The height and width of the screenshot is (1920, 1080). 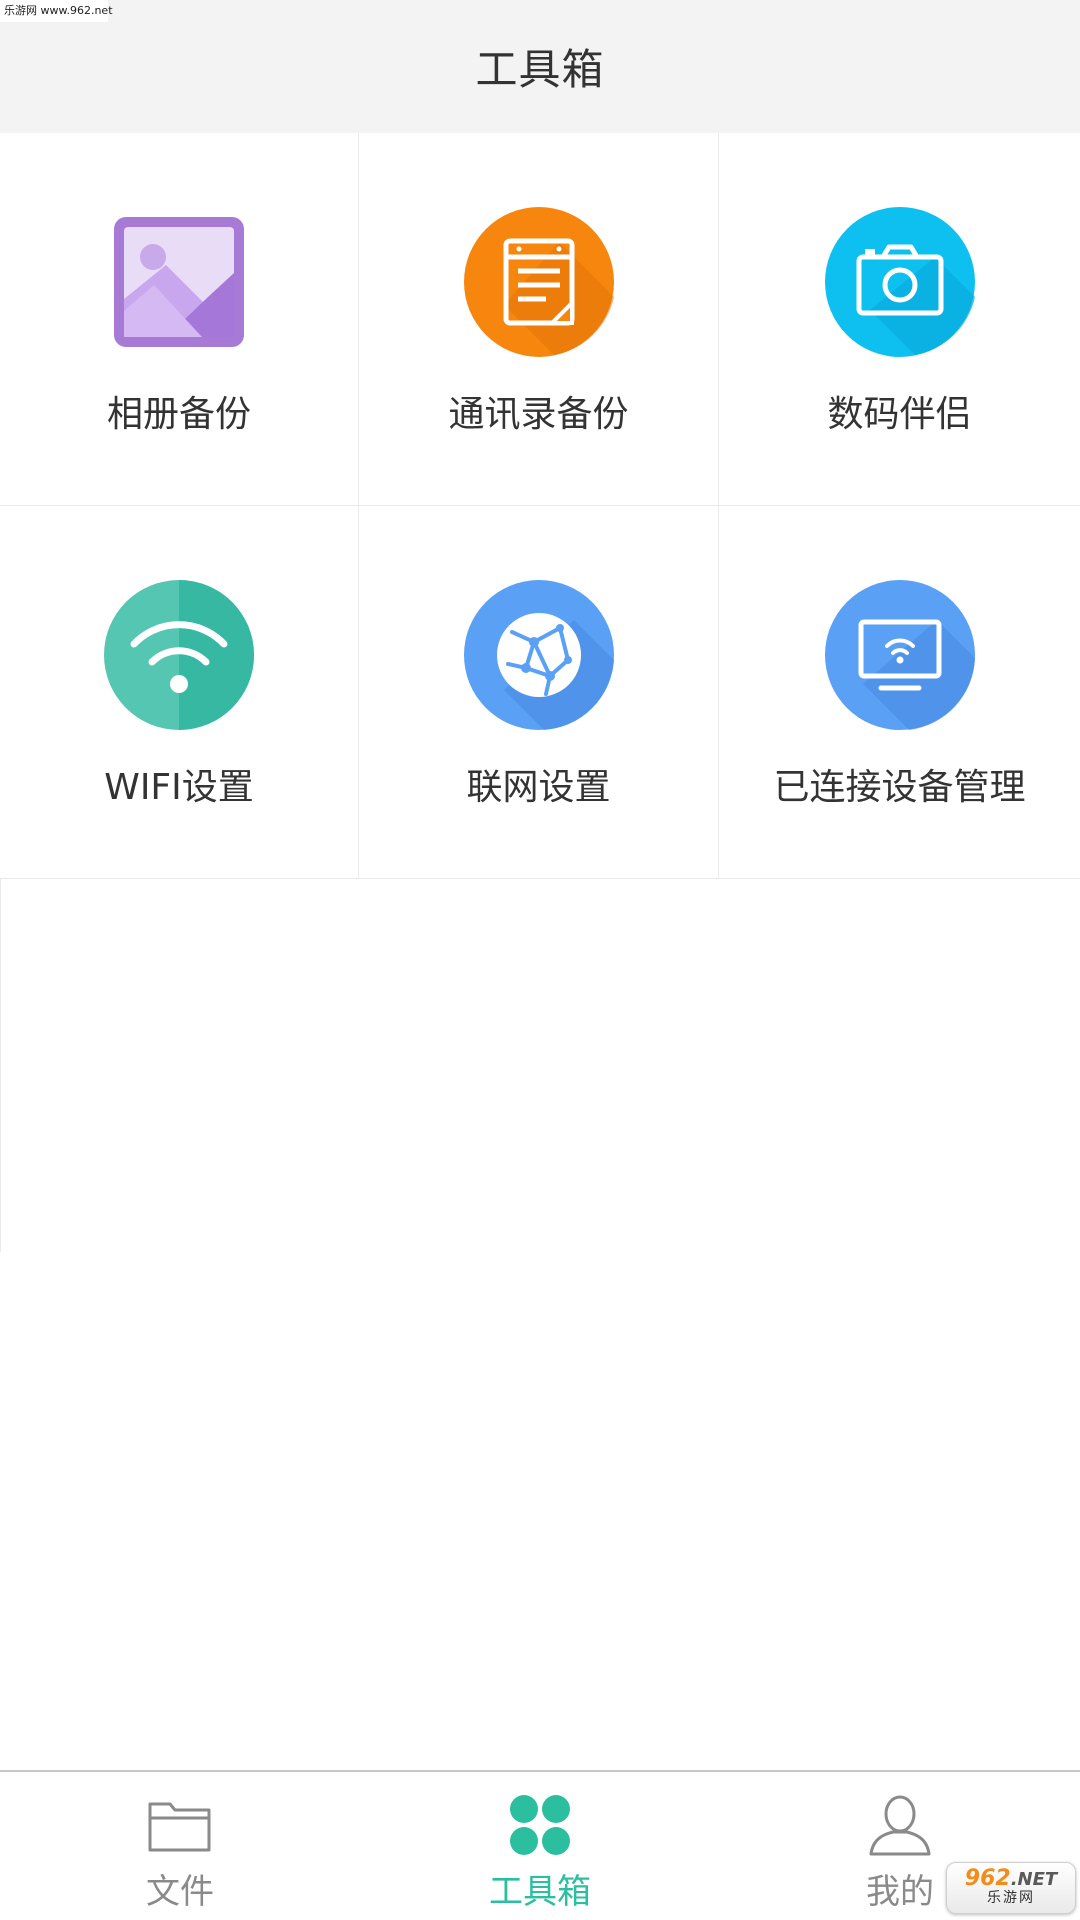 I want to click on tool-contacts-backup: 通讯录备份, so click(x=539, y=319).